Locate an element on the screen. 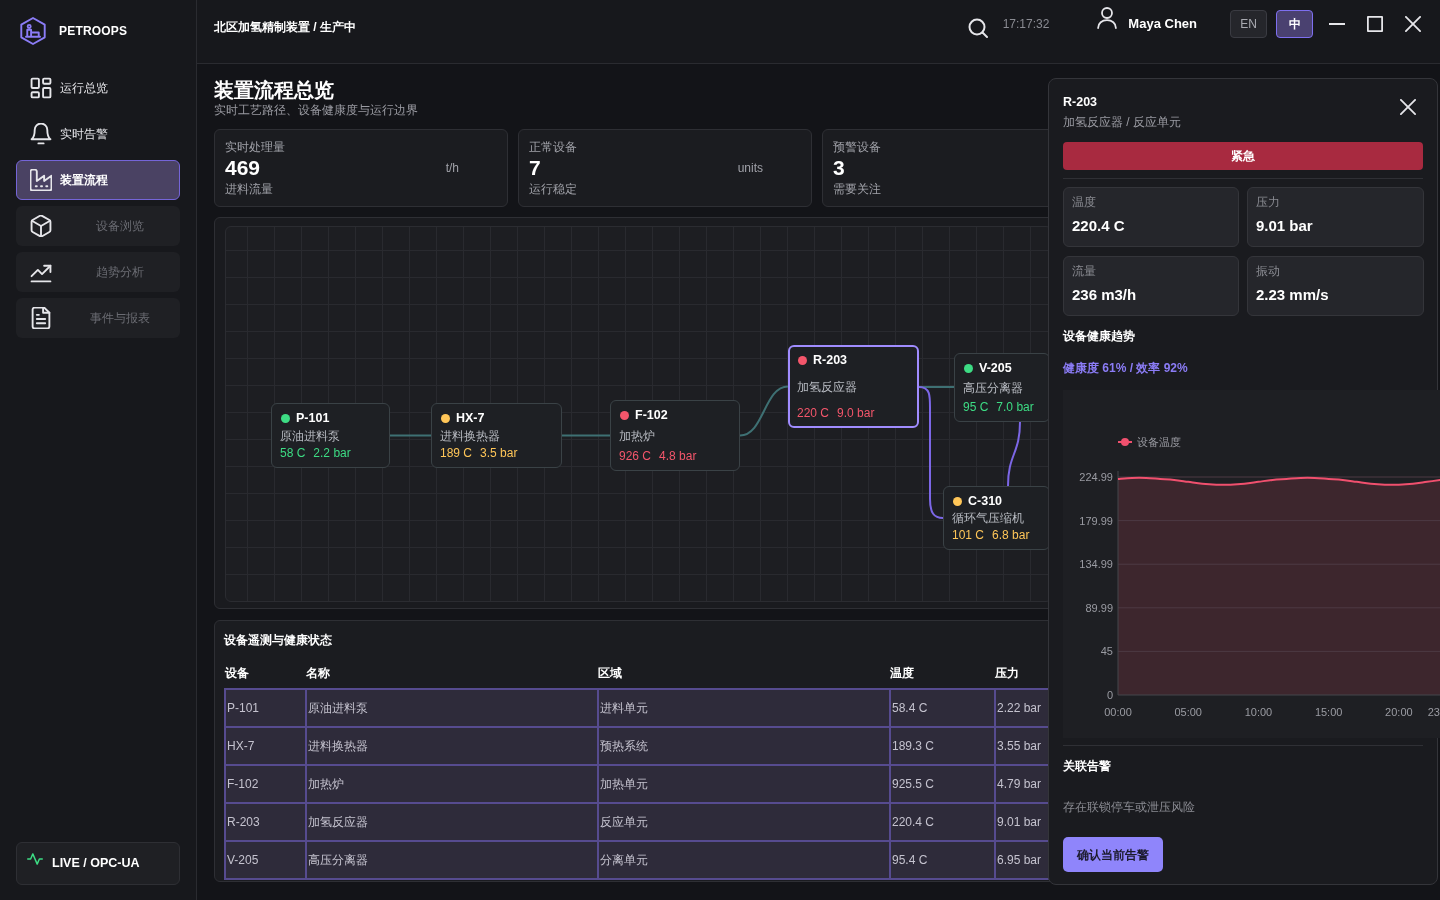 This screenshot has height=900, width=1440. node-temperature: 926 C is located at coordinates (635, 456).